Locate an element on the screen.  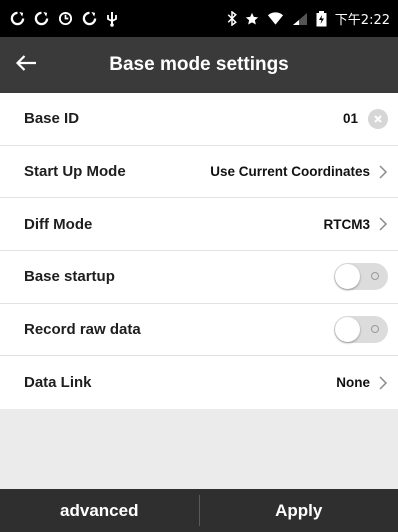
apply-button: Apply is located at coordinates (299, 510).